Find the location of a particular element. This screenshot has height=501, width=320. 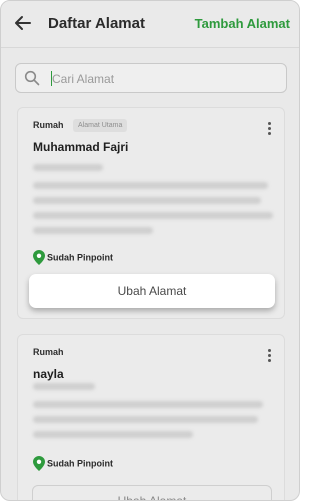

back-arrow-icon is located at coordinates (23, 23).